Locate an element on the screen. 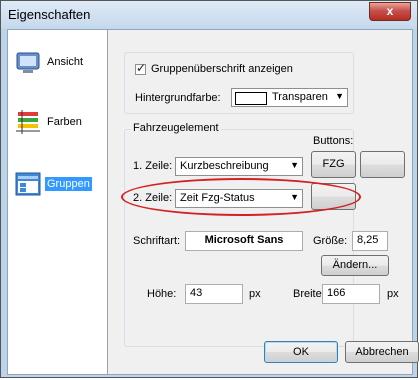 This screenshot has height=380, width=420. sidebar-item-label: Gruppen is located at coordinates (68, 184).